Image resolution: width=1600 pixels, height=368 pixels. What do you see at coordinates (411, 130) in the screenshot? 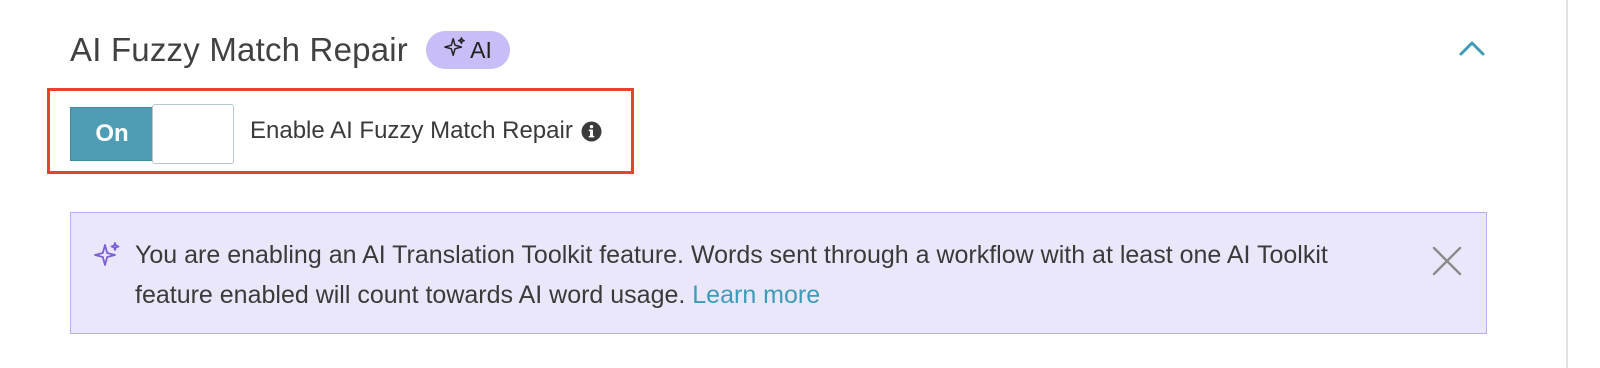
I see `toggle-label: Enable AI Fuzzy Match Repair` at bounding box center [411, 130].